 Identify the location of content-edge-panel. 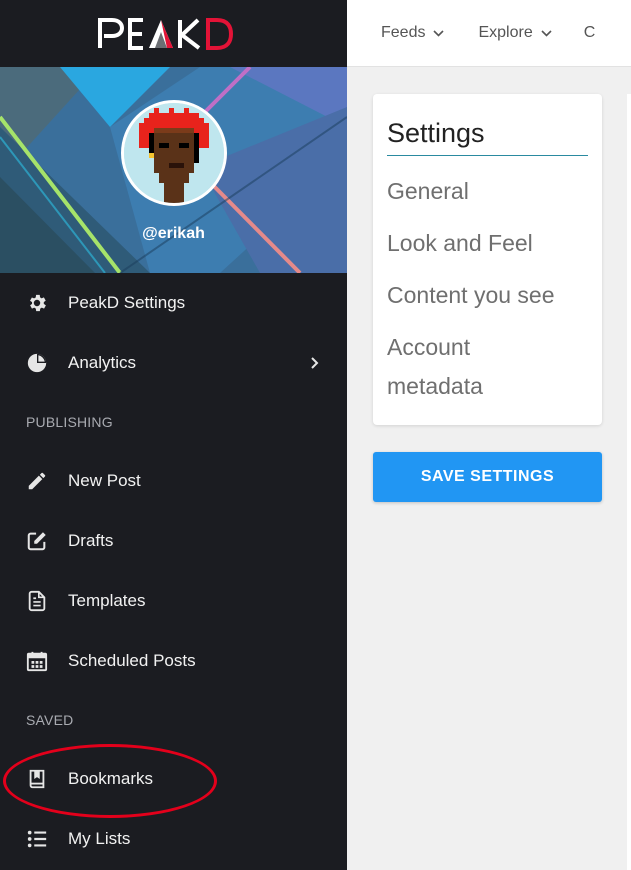
(629, 482).